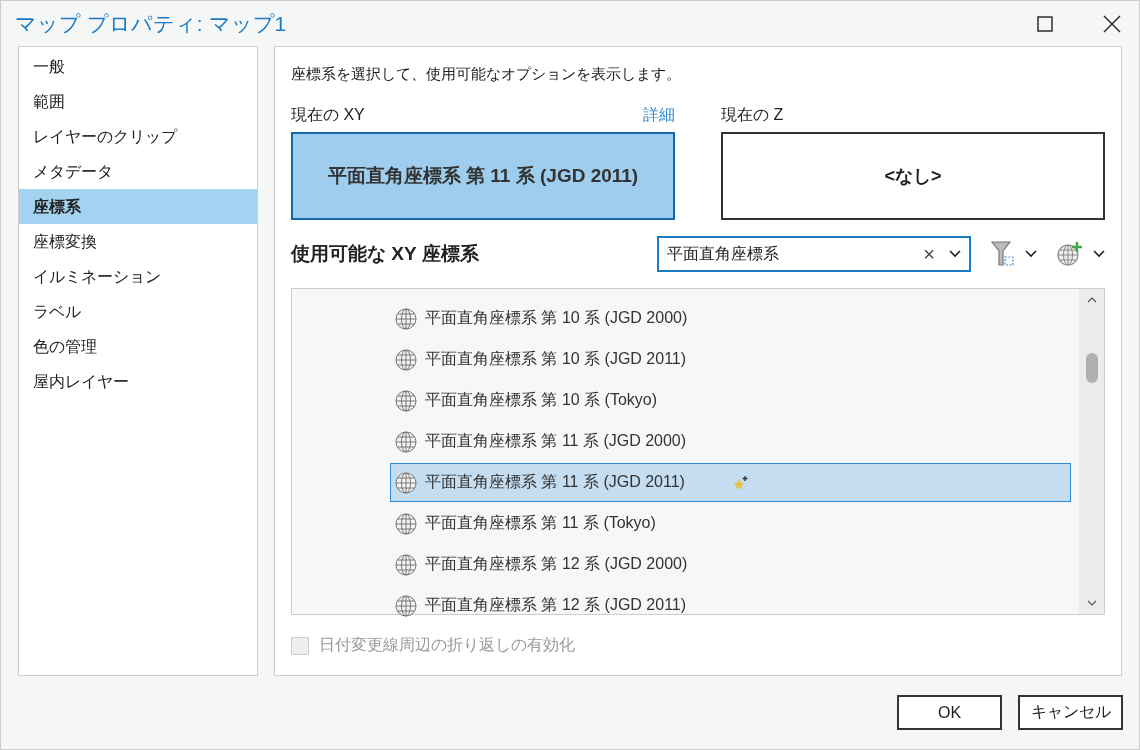 The height and width of the screenshot is (750, 1140). What do you see at coordinates (929, 254) in the screenshot?
I see `clear-button: ×` at bounding box center [929, 254].